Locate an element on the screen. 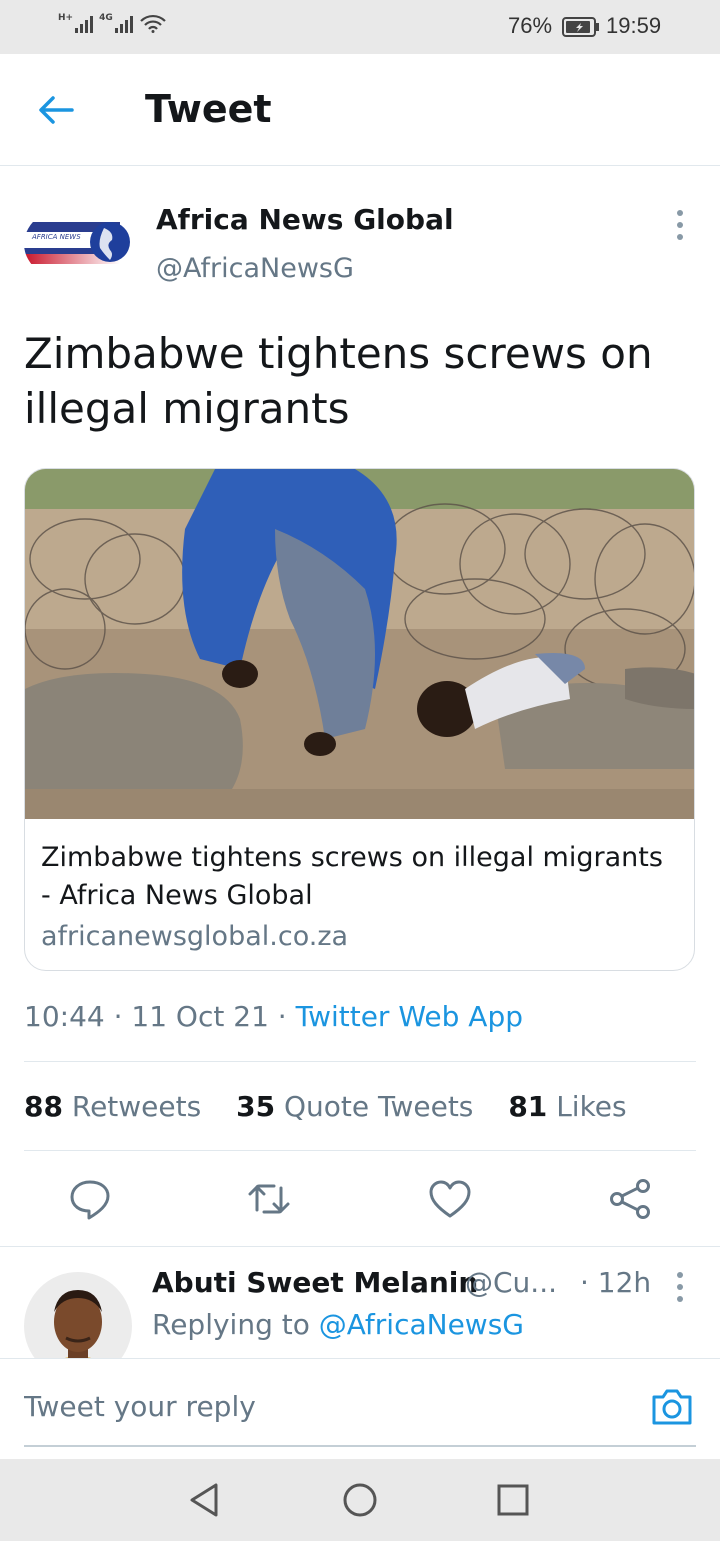 This screenshot has height=1541, width=720. system-nav-bar is located at coordinates (360, 1500).